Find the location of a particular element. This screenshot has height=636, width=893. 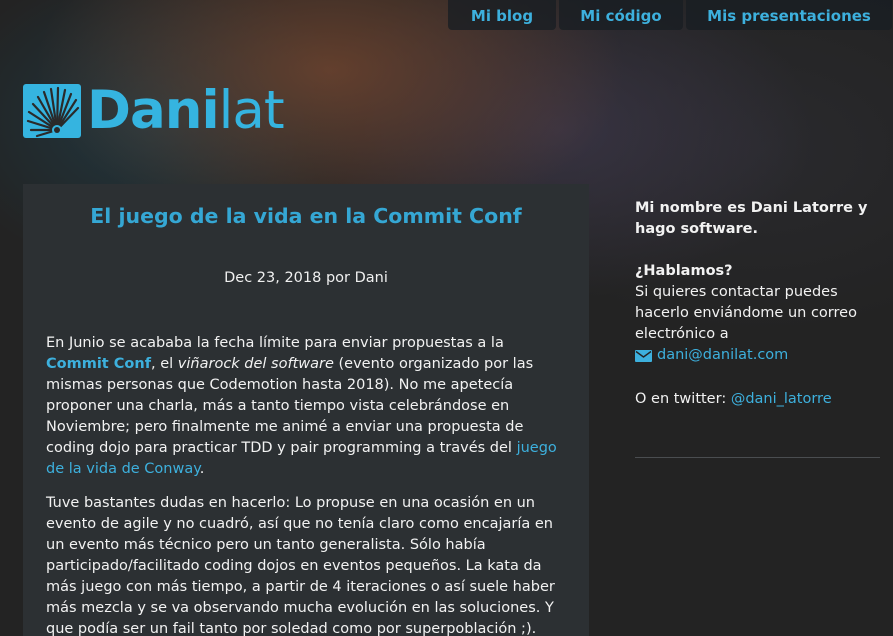

site-logo: Danilat is located at coordinates (154, 110).